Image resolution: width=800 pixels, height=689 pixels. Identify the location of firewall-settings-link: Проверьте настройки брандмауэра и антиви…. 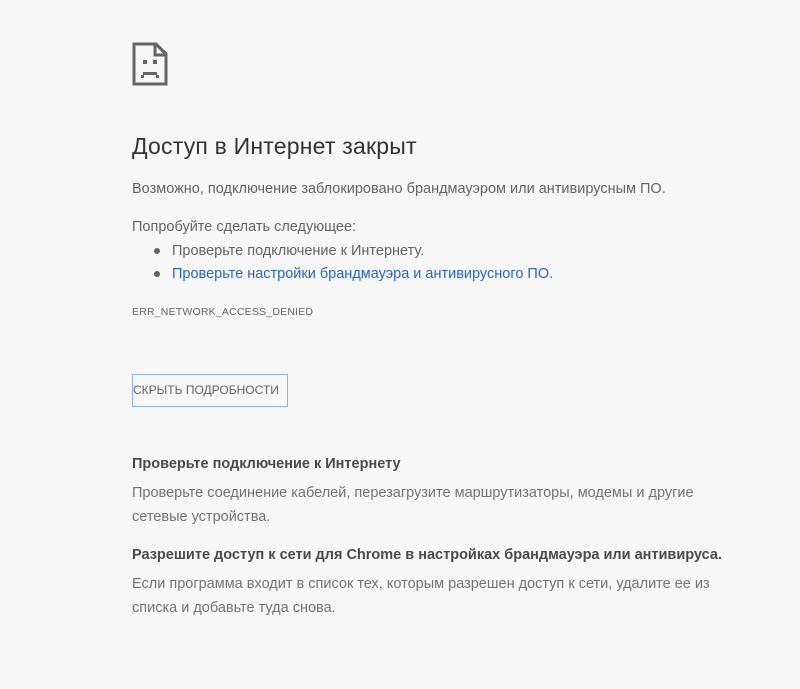
(360, 274).